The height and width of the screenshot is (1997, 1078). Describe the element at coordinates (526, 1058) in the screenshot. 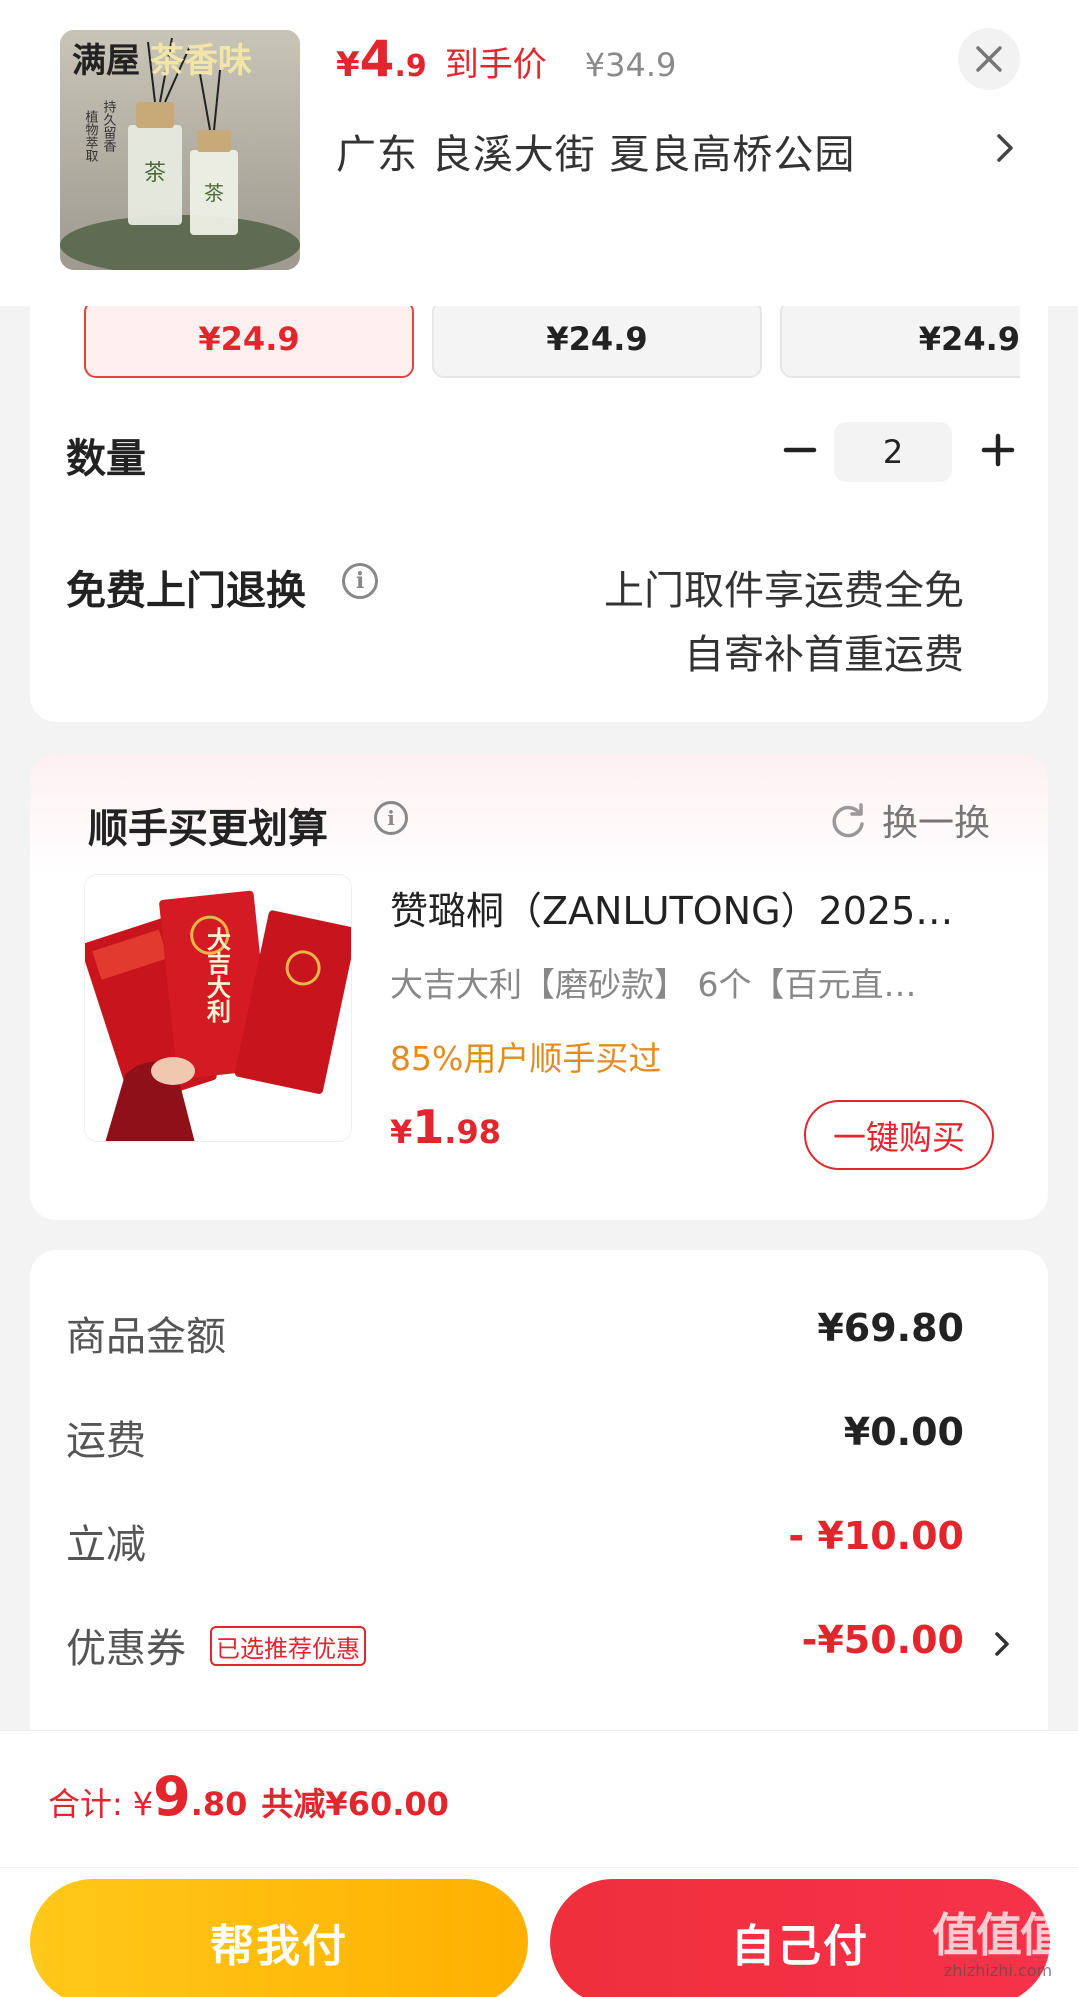

I see `social-proof-text: 85%用户顺手买过` at that location.